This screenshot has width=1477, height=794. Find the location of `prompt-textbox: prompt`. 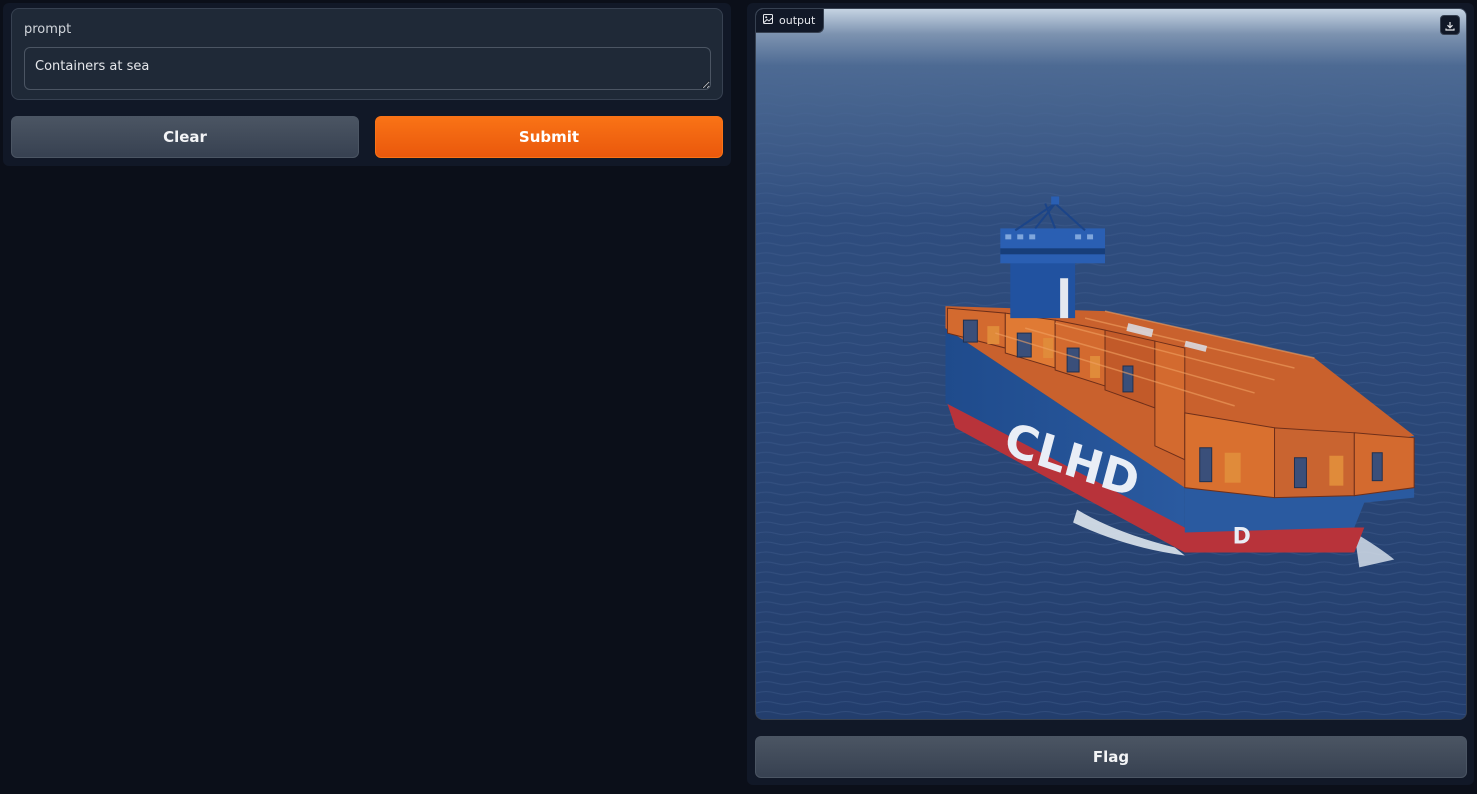

prompt-textbox: prompt is located at coordinates (367, 54).